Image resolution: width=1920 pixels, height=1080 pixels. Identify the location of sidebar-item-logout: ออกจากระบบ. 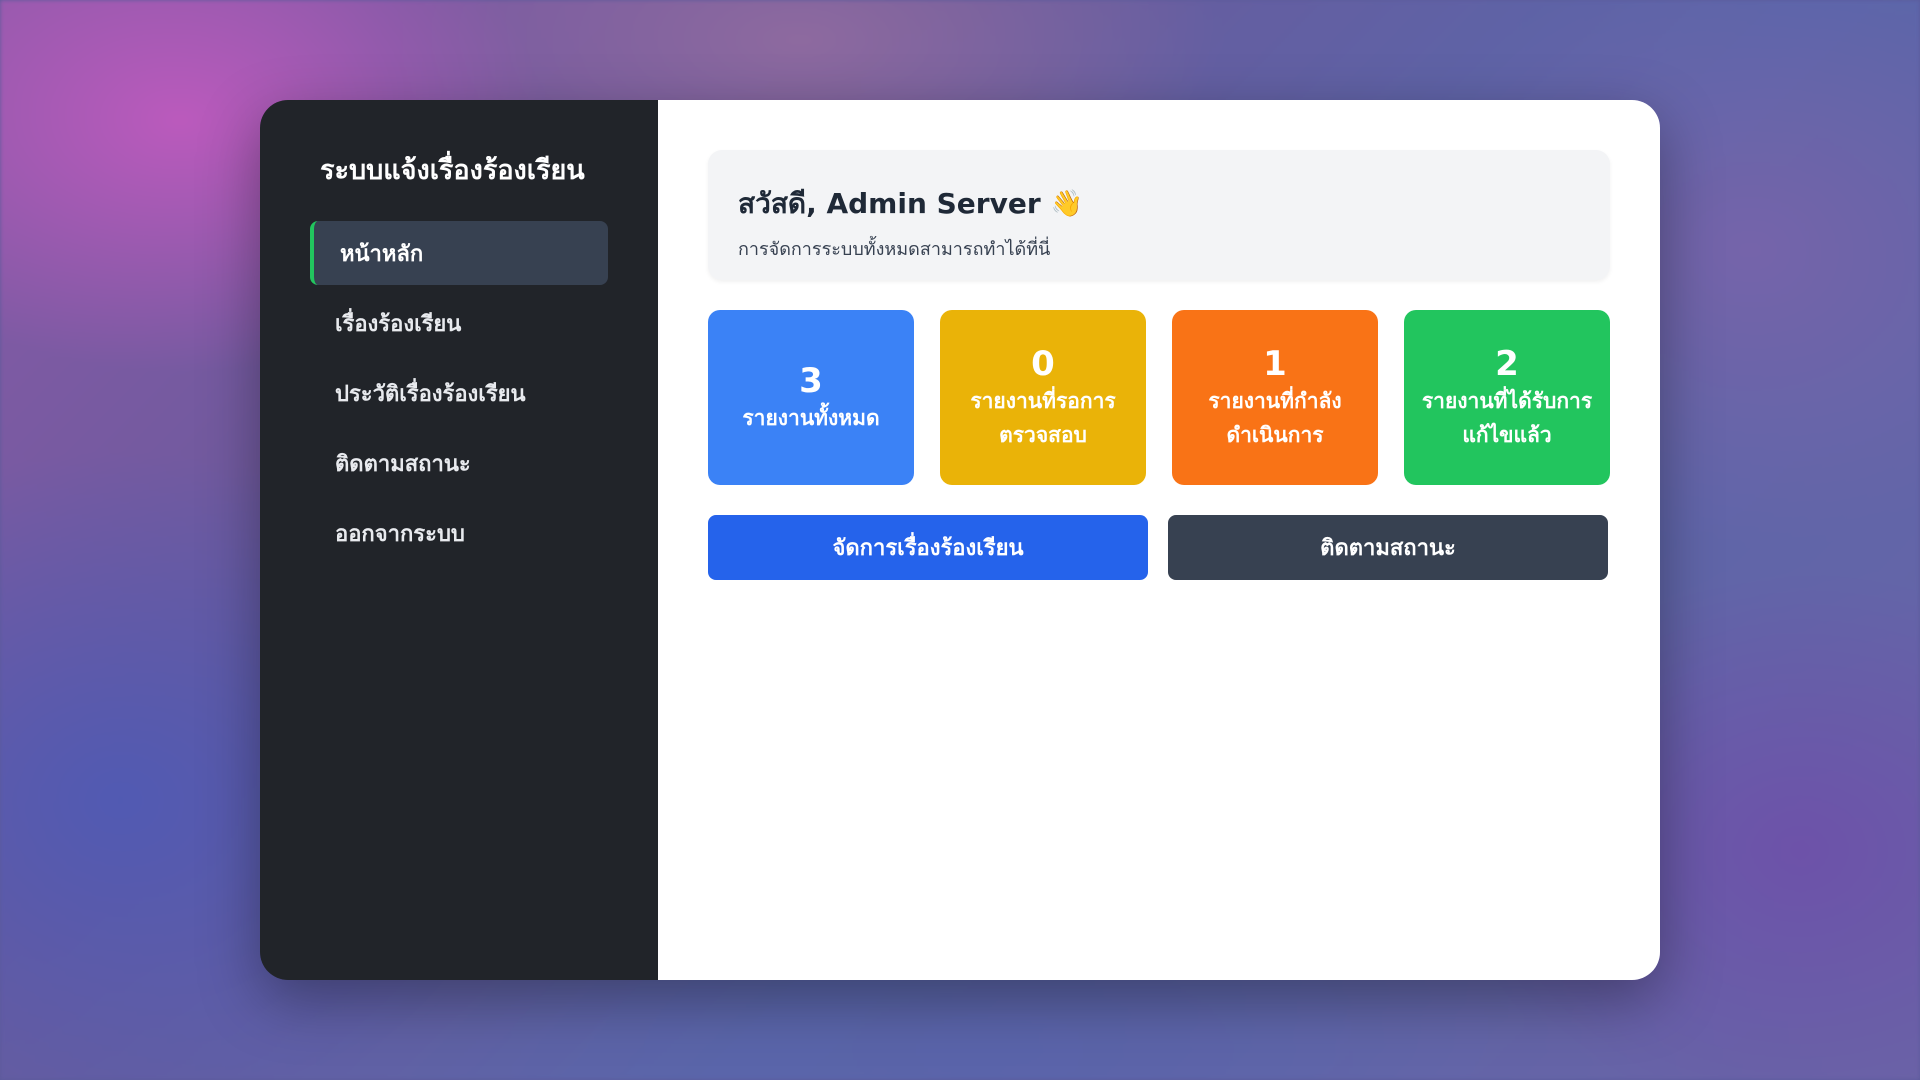
(459, 533).